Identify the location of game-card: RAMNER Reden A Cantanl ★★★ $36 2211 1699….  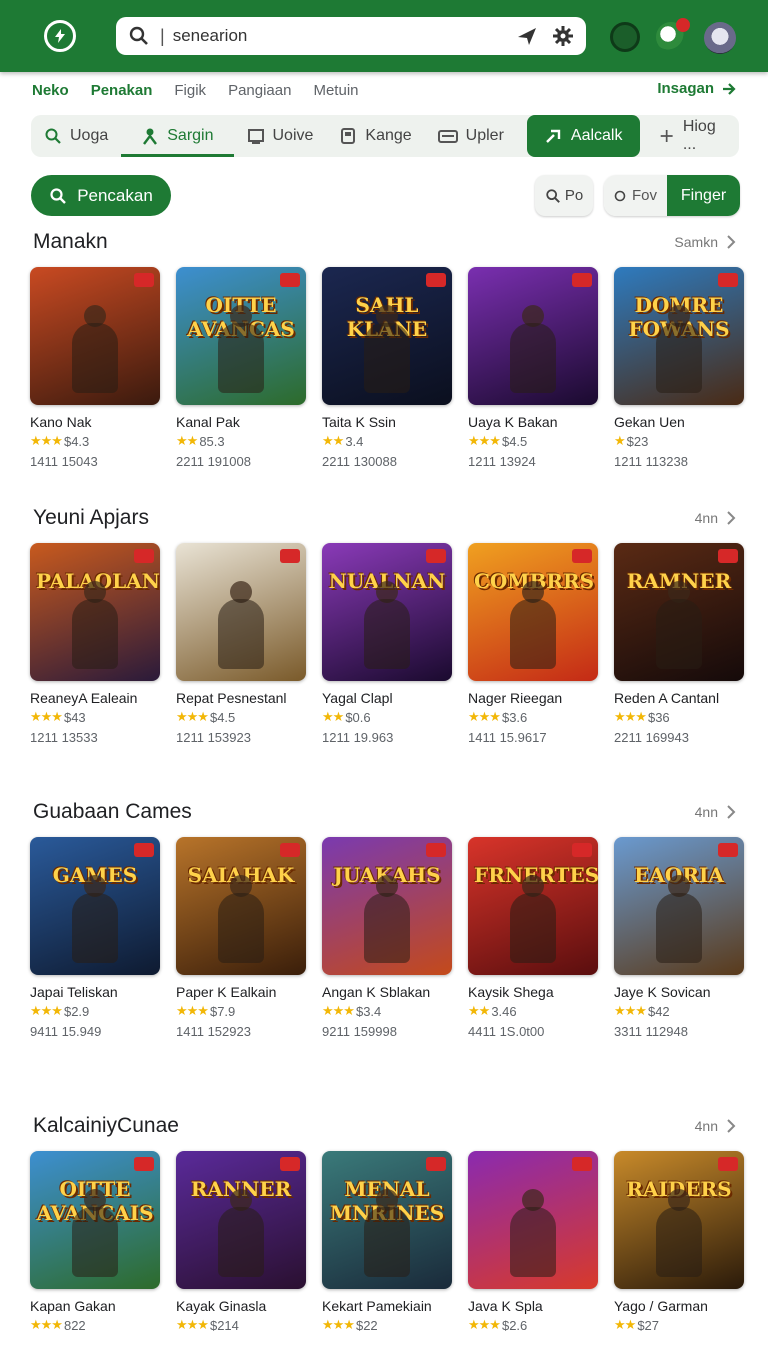
(679, 644).